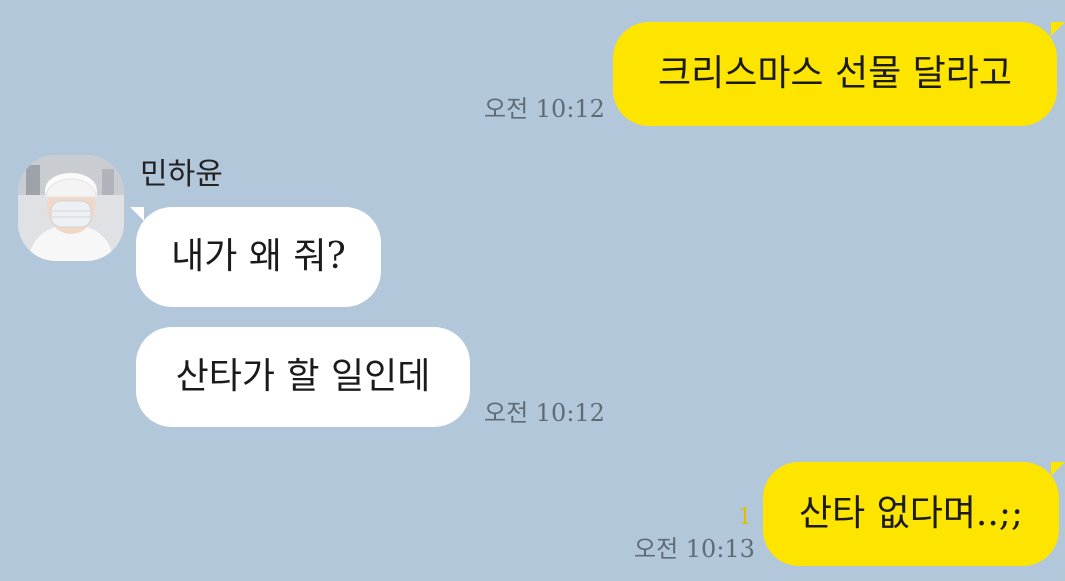 This screenshot has height=581, width=1065. I want to click on message-text: 크리스마스 선물 달라고, so click(835, 73).